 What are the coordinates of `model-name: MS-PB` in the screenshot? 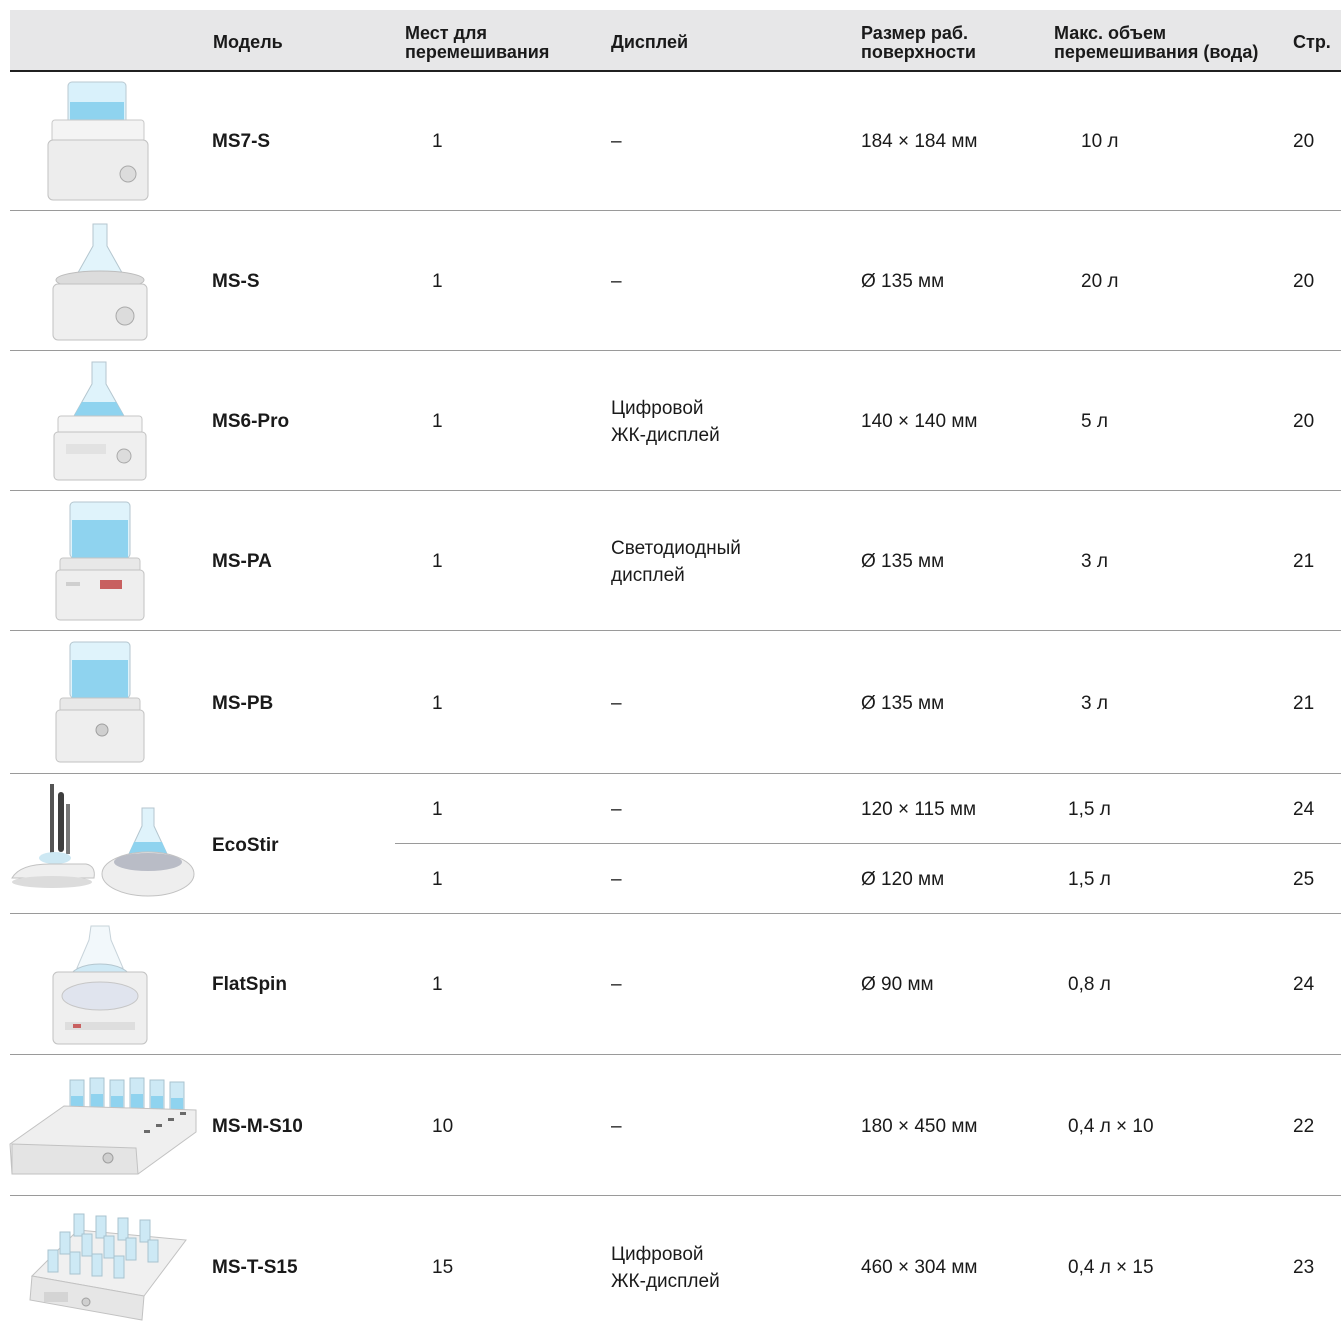 It's located at (243, 703).